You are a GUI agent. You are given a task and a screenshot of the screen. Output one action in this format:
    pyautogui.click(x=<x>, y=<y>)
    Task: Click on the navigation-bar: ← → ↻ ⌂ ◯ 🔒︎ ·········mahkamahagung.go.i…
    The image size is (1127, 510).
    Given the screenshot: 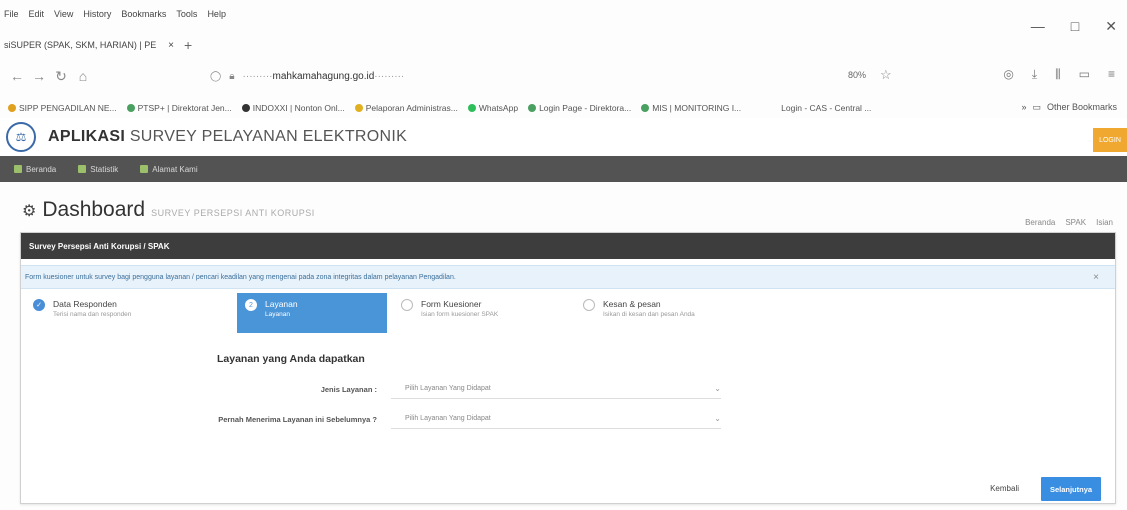 What is the action you would take?
    pyautogui.click(x=563, y=76)
    